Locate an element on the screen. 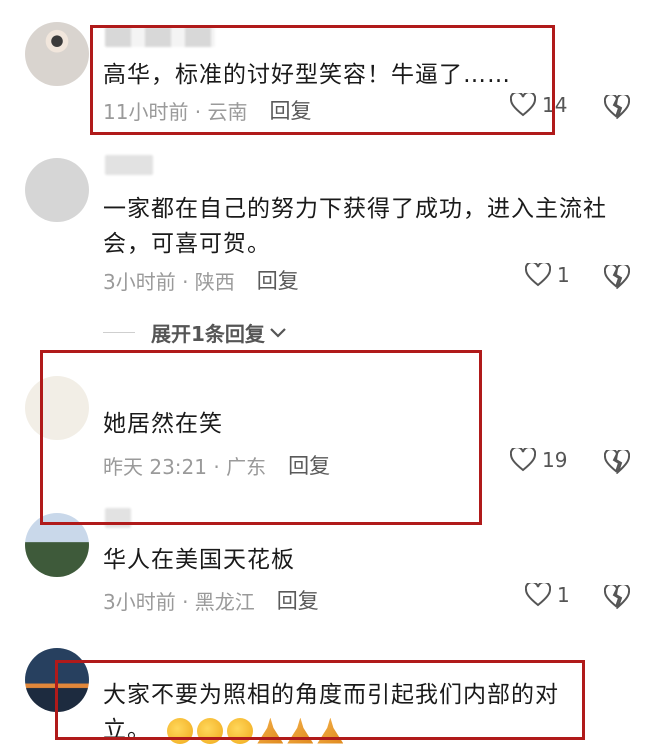 This screenshot has width=660, height=750. expand-replies-button: 展开1条回复 is located at coordinates (195, 332).